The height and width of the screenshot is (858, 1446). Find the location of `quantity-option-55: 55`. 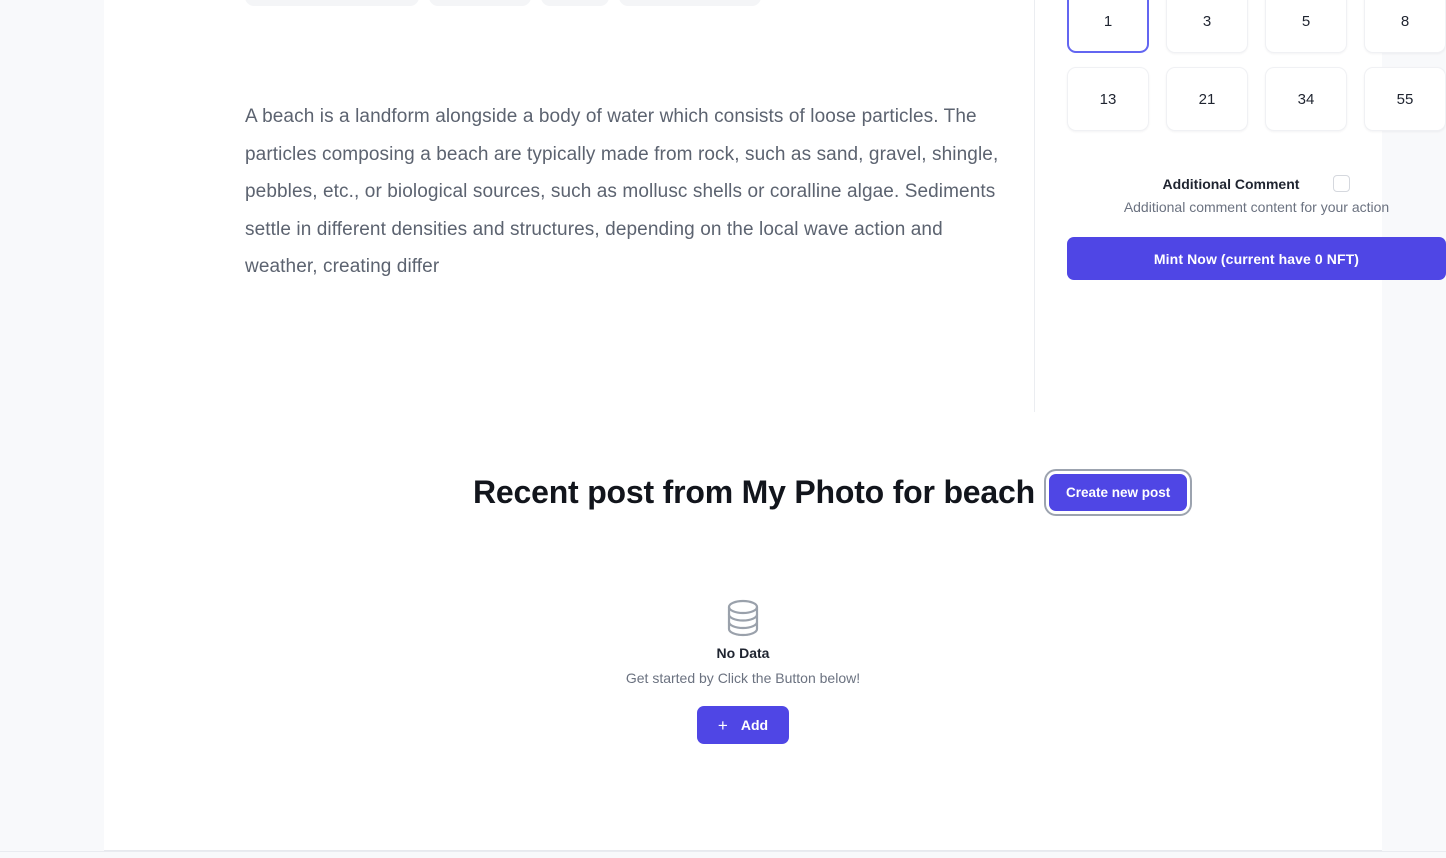

quantity-option-55: 55 is located at coordinates (1405, 99).